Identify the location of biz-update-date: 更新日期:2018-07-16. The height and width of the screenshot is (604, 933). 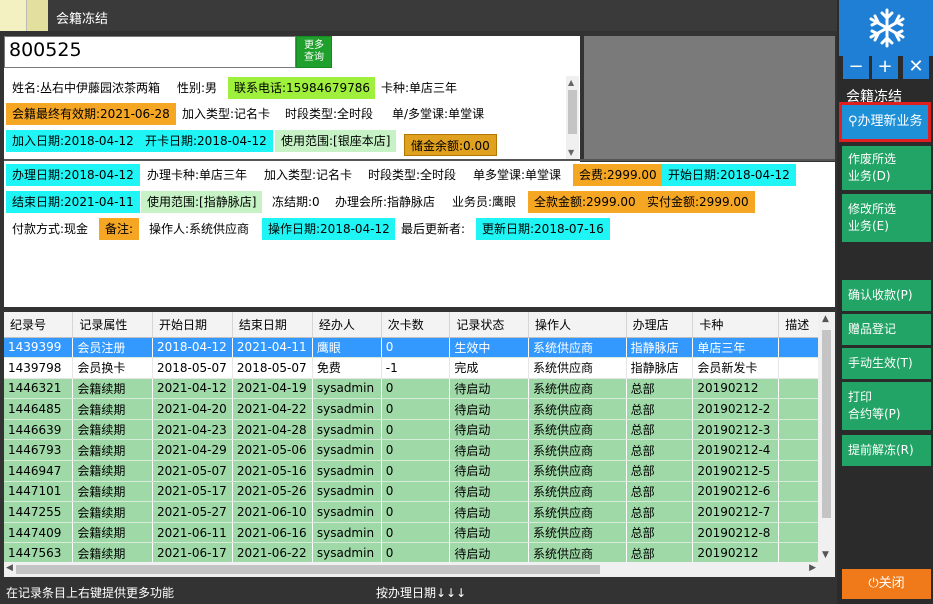
(543, 229).